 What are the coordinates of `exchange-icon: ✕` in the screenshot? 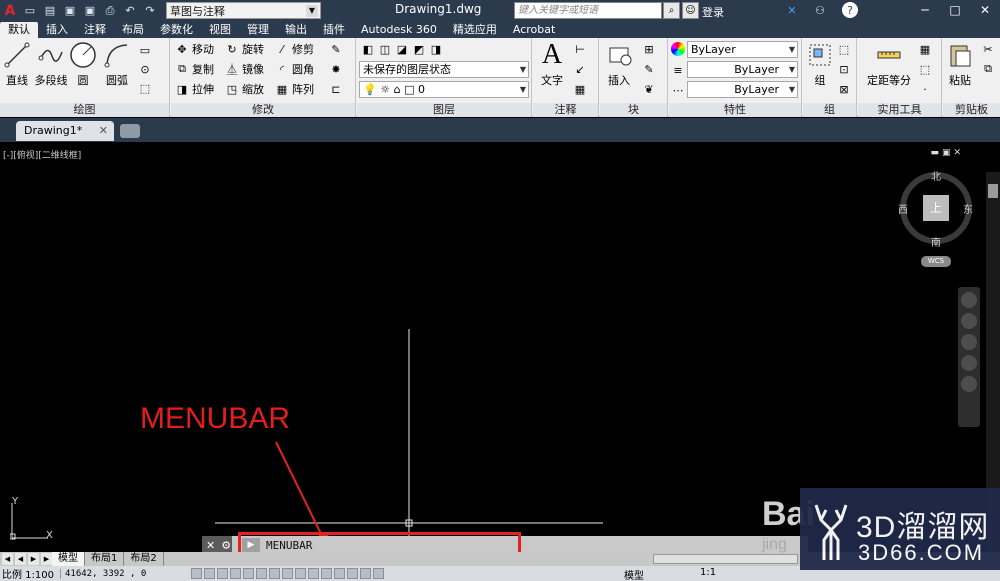 It's located at (792, 10).